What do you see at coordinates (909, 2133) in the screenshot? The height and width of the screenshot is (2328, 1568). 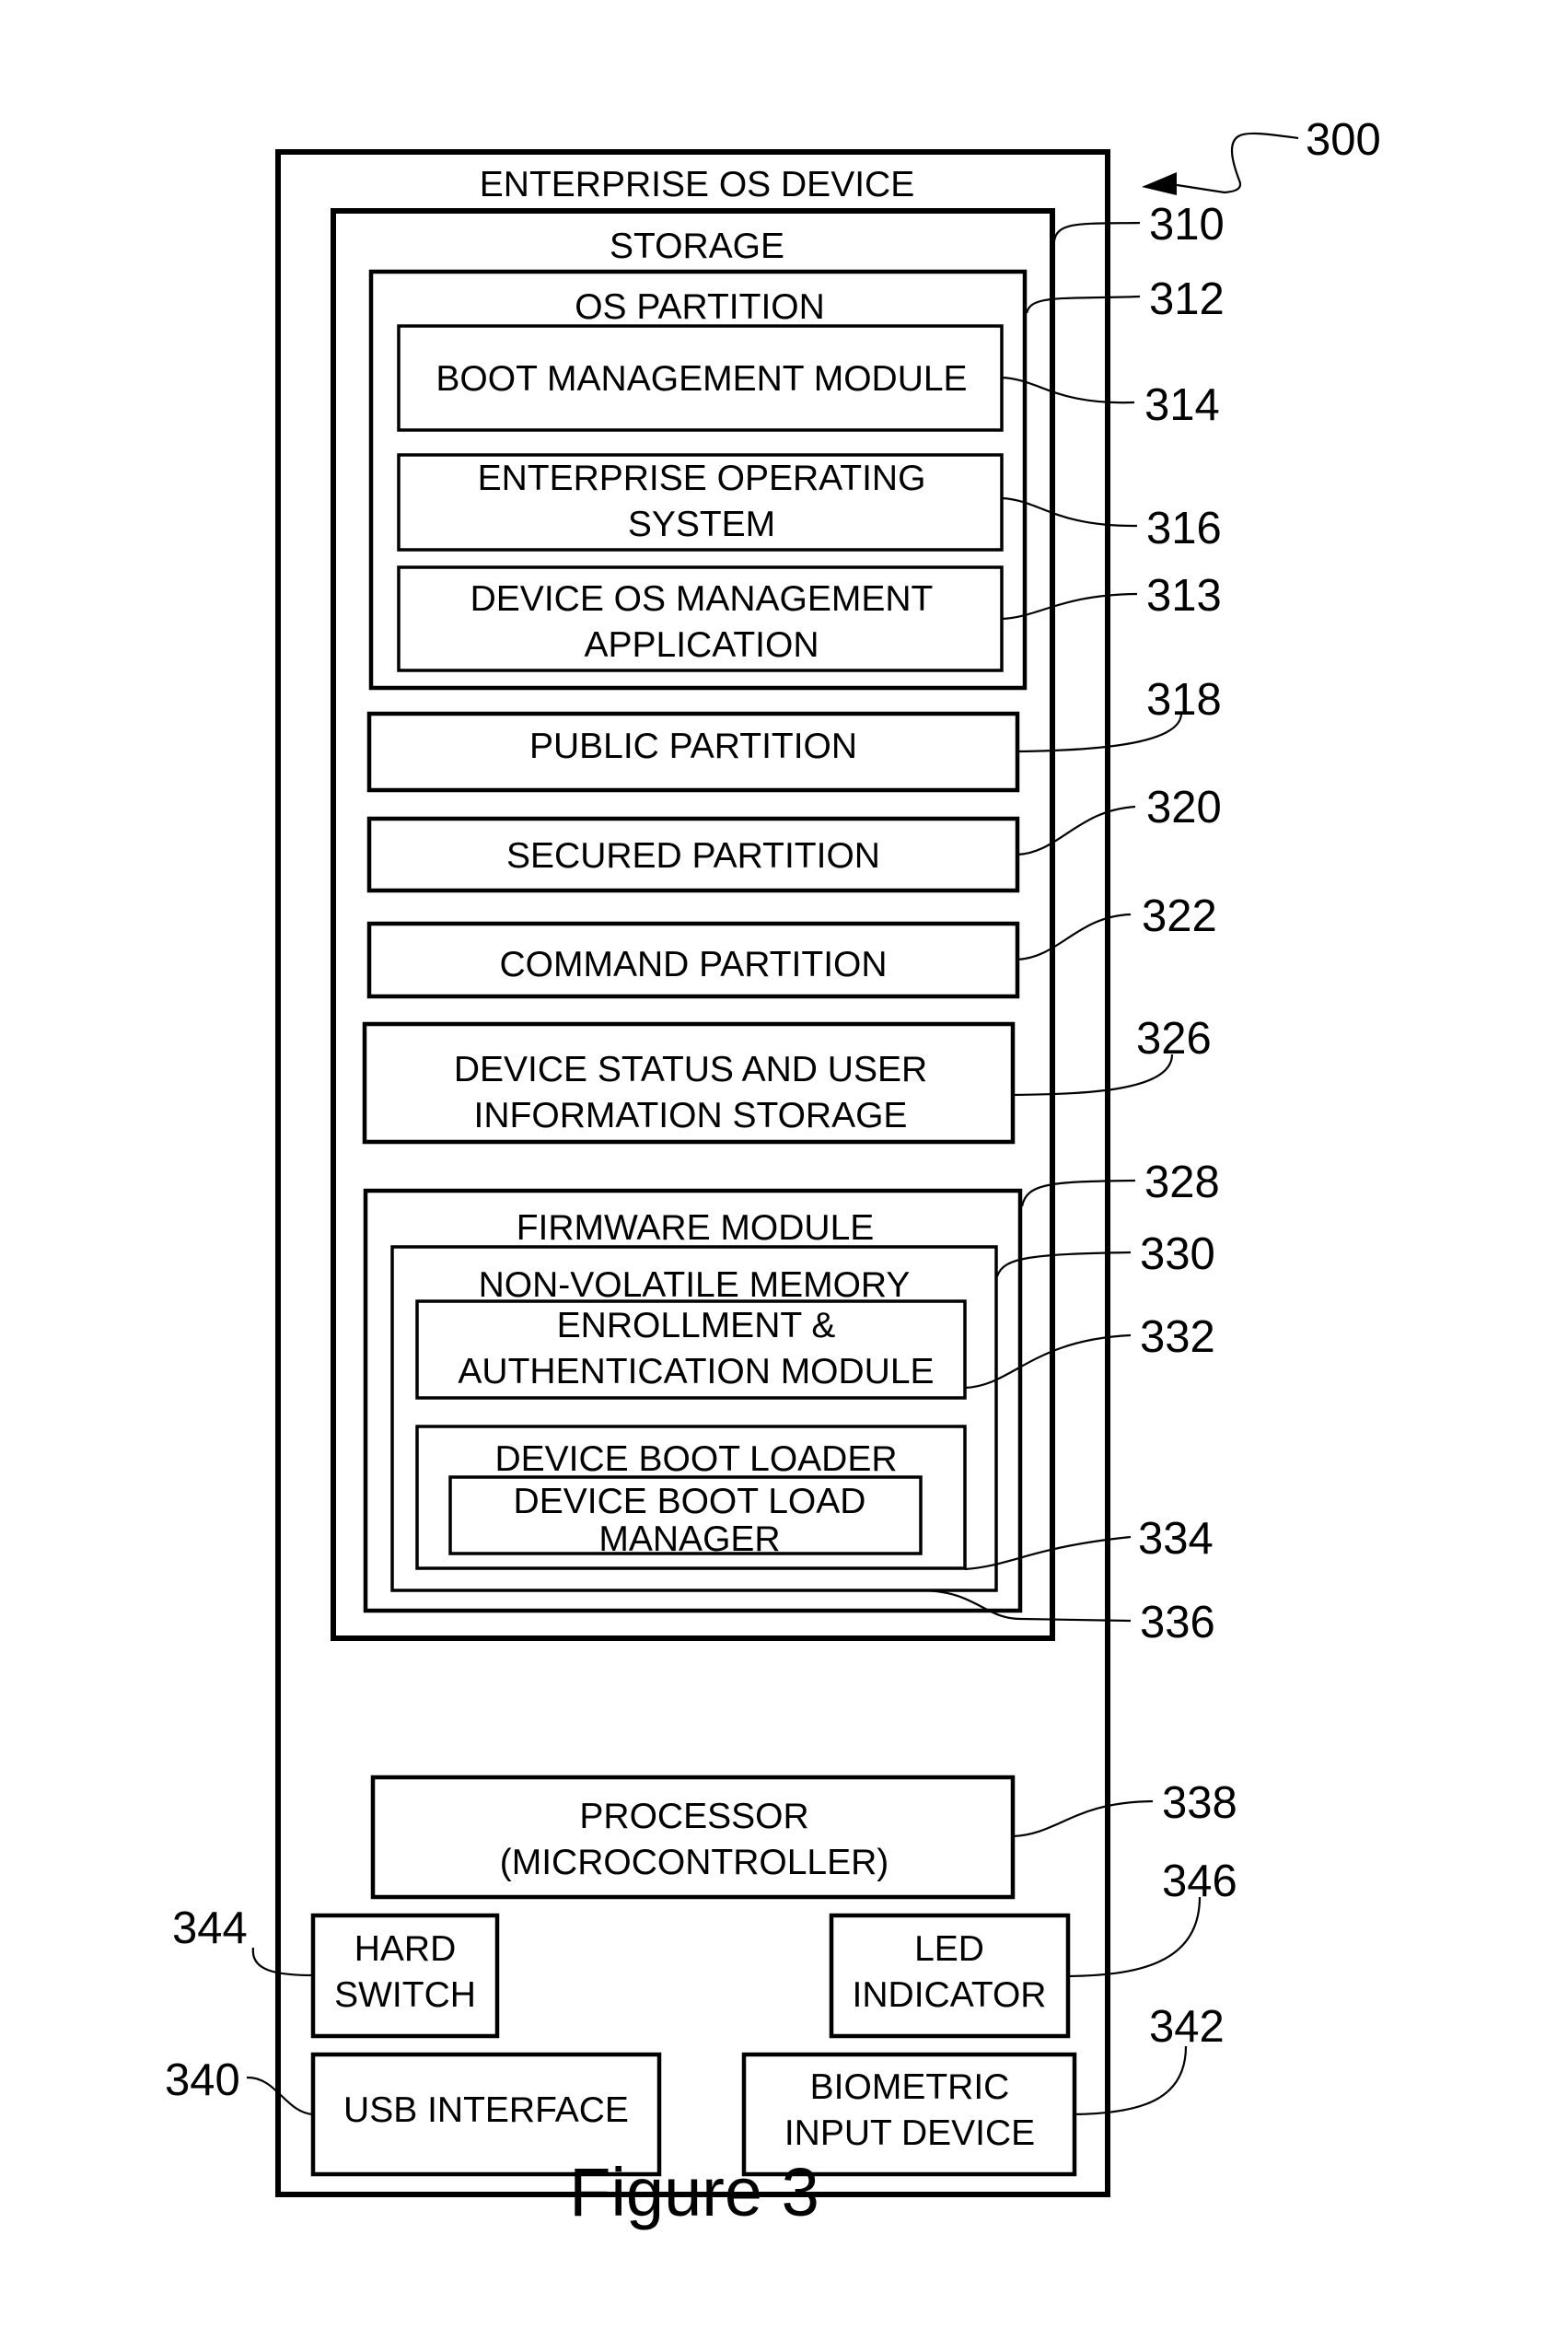 I see `biometric-input-device-label-line2: INPUT DEVICE` at bounding box center [909, 2133].